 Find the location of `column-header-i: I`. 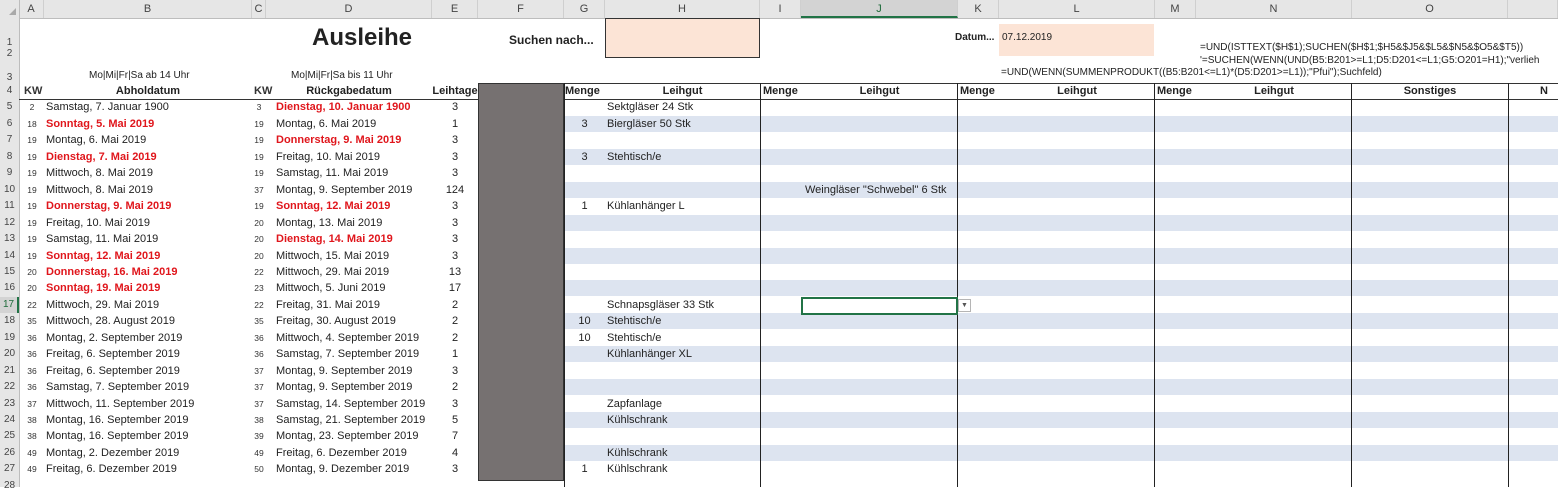

column-header-i: I is located at coordinates (780, 9).